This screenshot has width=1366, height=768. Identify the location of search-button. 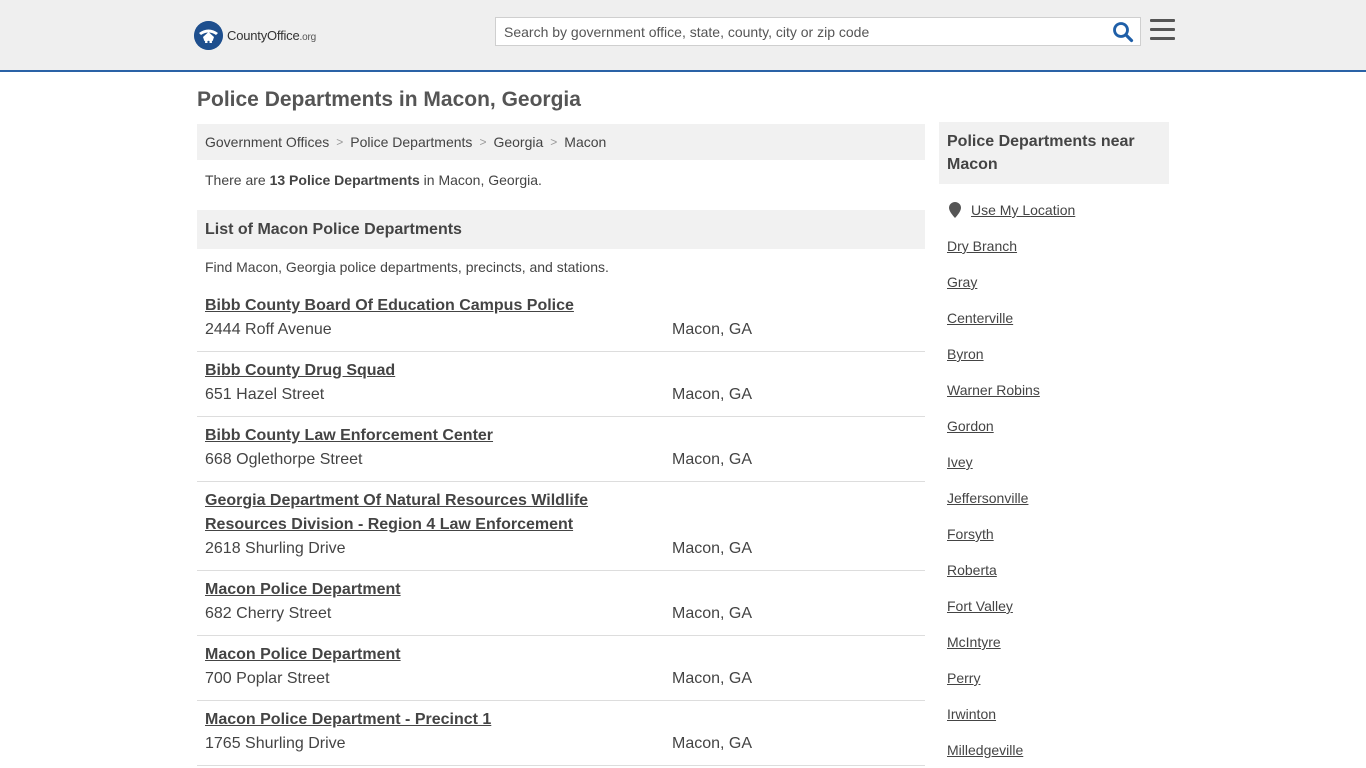
(1124, 32).